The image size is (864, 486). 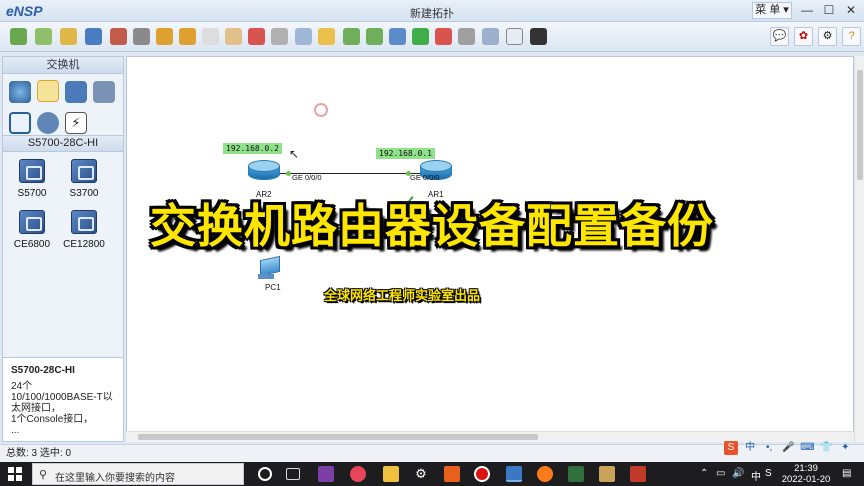 I want to click on description-line: 24个 10/100/1000BASE-T以, so click(x=62, y=392).